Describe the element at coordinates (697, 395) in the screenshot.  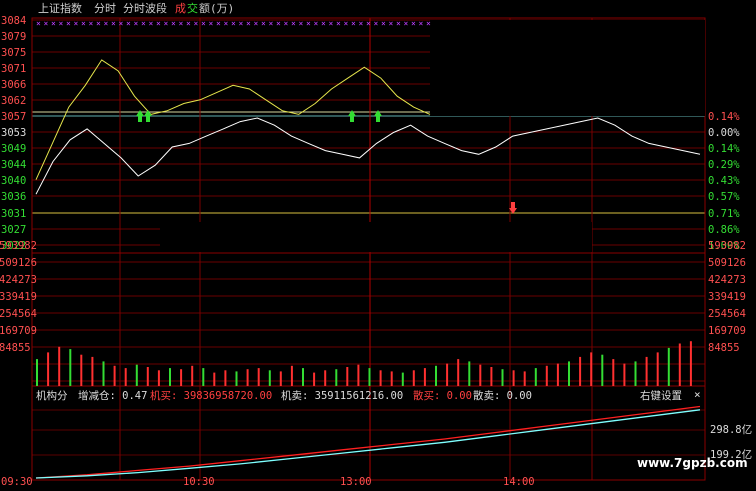
I see `close-icon: ×` at that location.